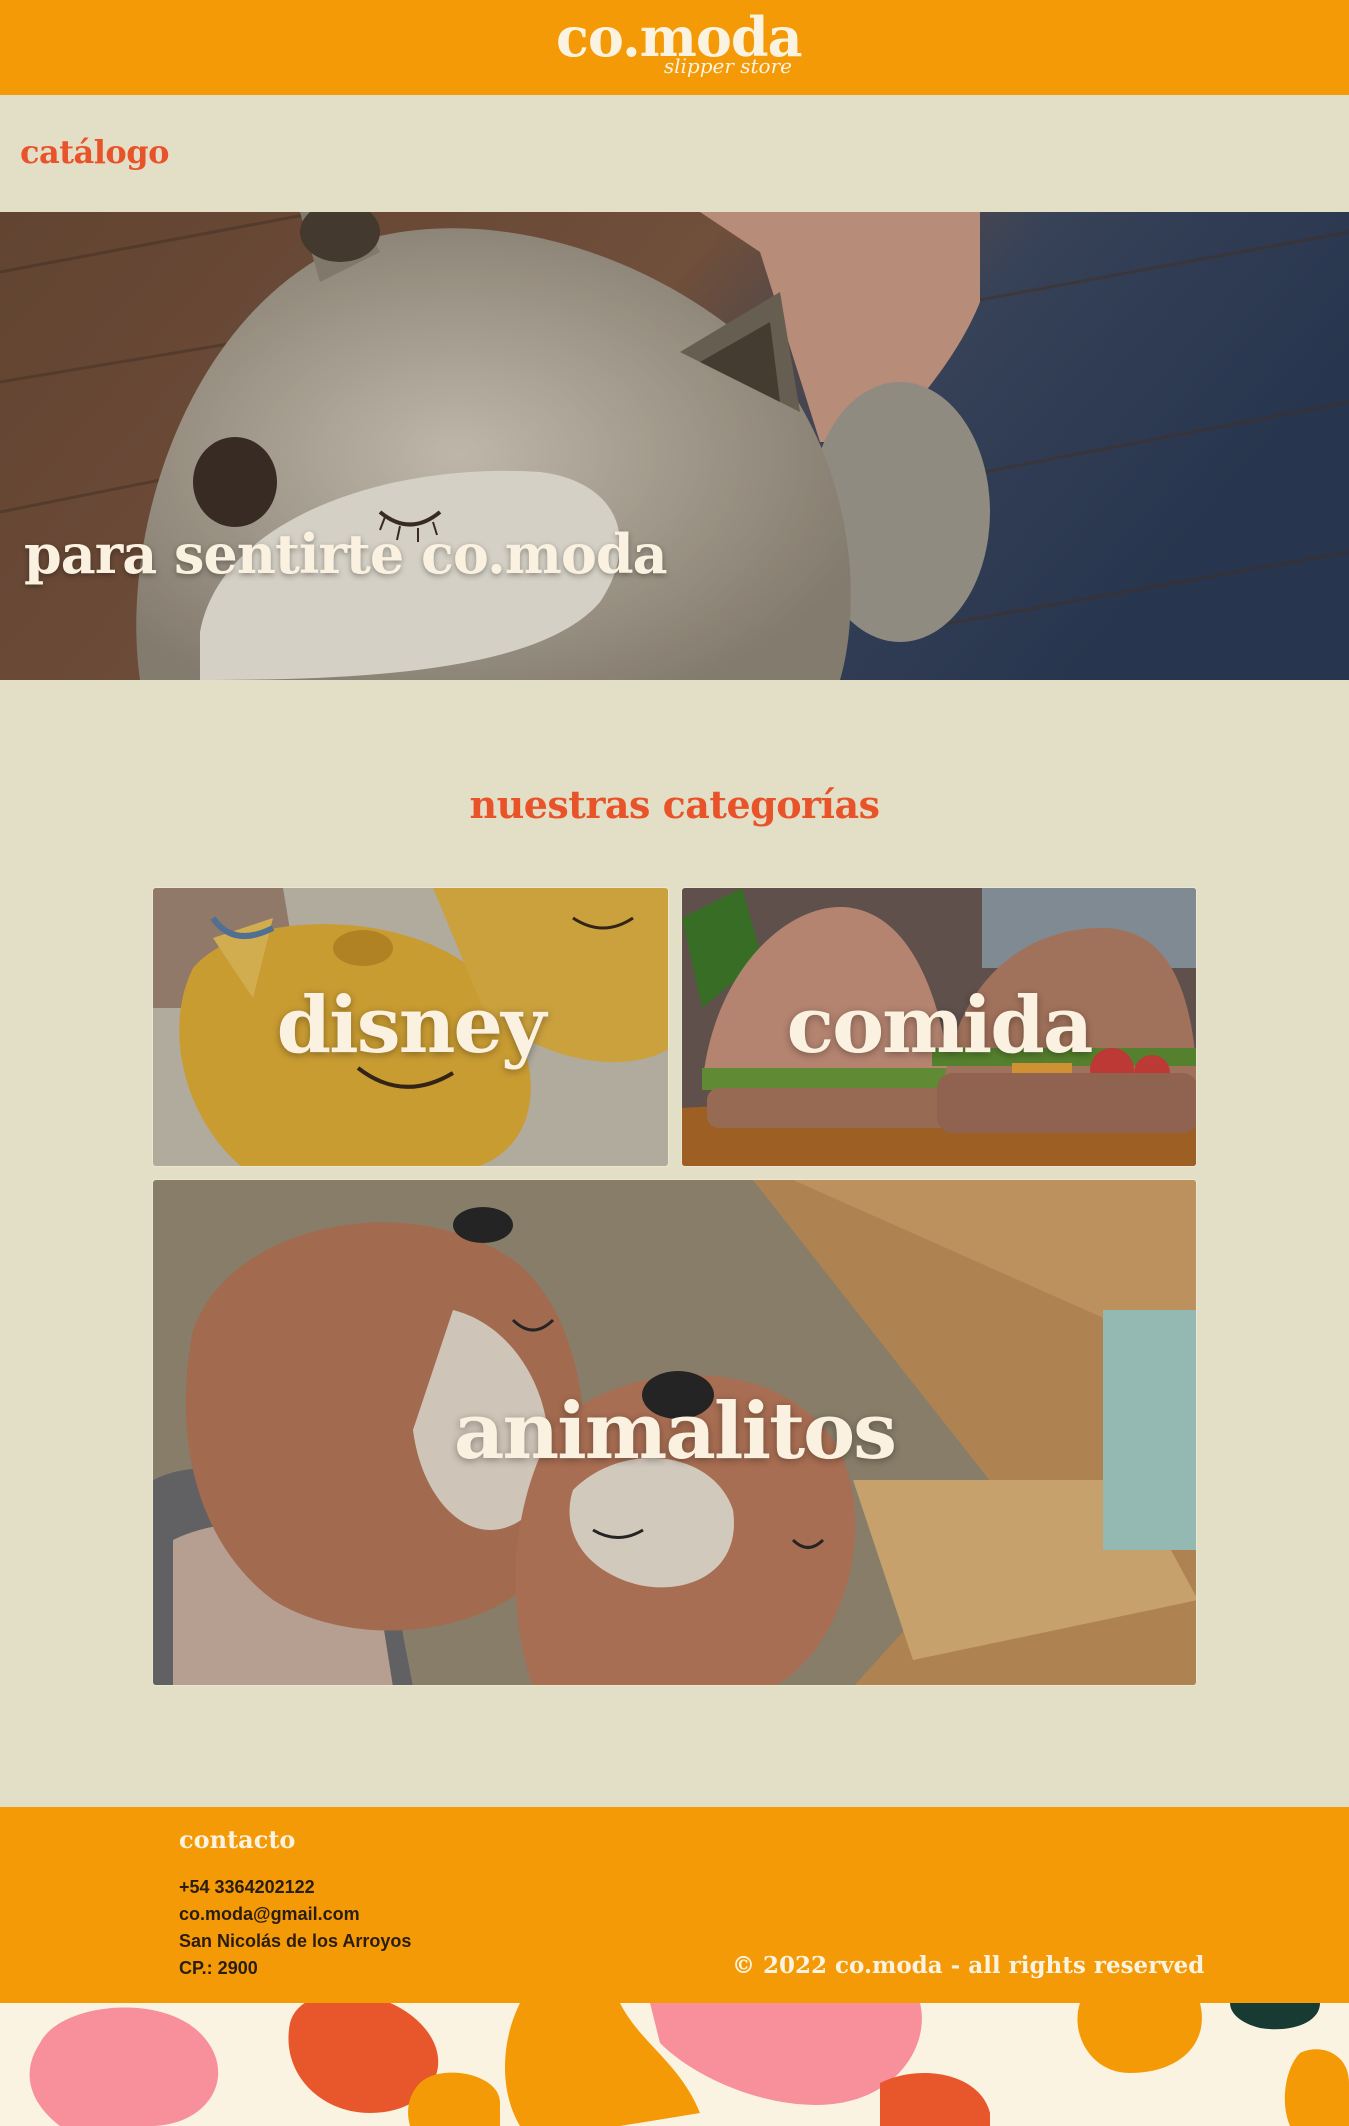 The height and width of the screenshot is (2126, 1349). I want to click on copyright-notice: © 2022 co.moda - all rights reserved, so click(968, 1965).